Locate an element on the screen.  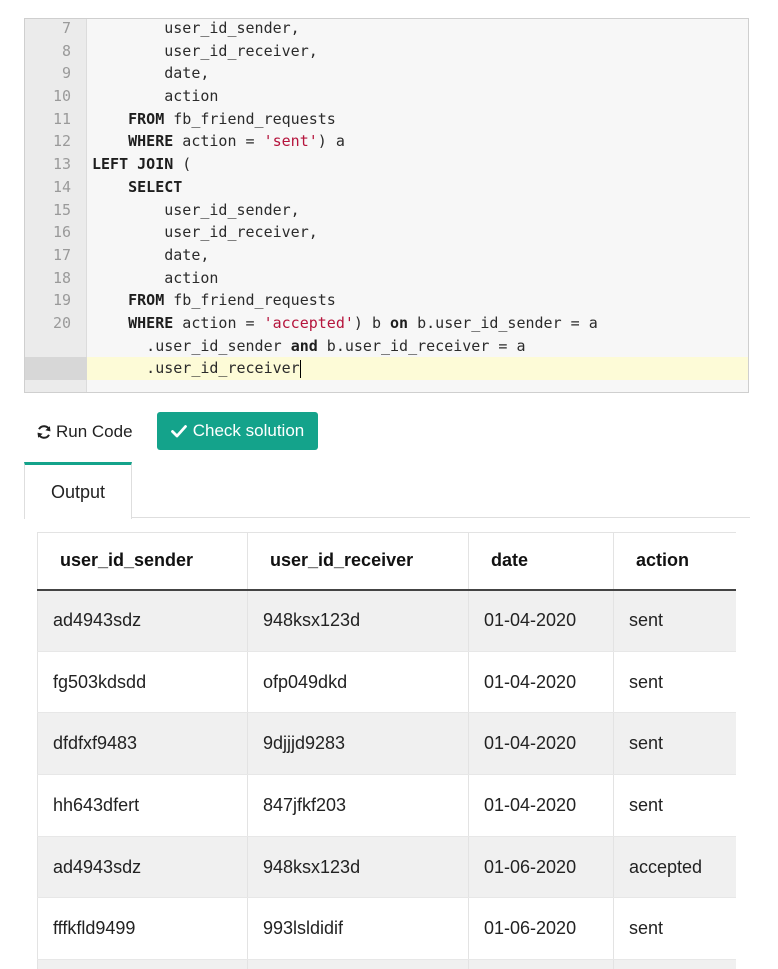
check-icon is located at coordinates (178, 431).